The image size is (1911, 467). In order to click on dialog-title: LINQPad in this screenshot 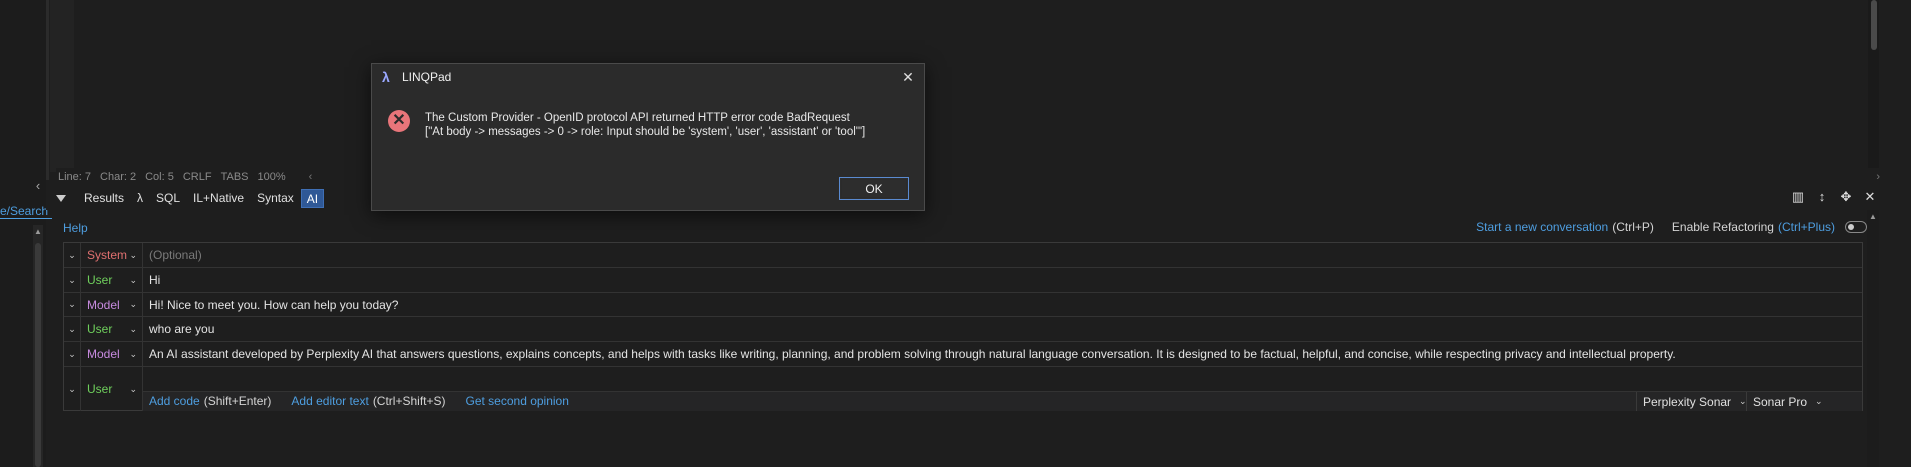, I will do `click(427, 77)`.